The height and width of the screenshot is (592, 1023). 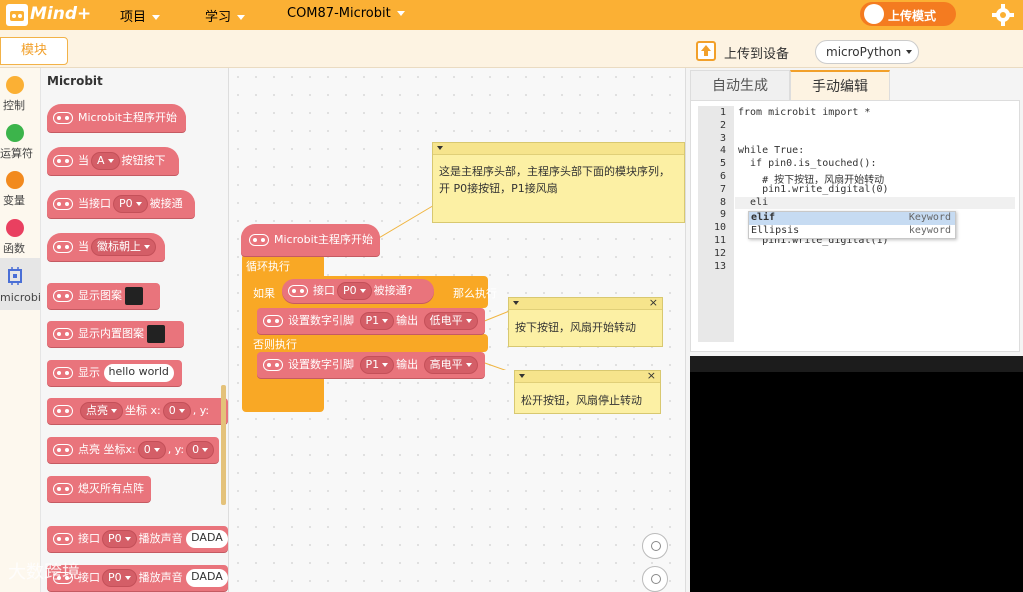 I want to click on block-plot-pixel-2: 点亮 坐标x: 0 , y: 0, so click(x=133, y=450).